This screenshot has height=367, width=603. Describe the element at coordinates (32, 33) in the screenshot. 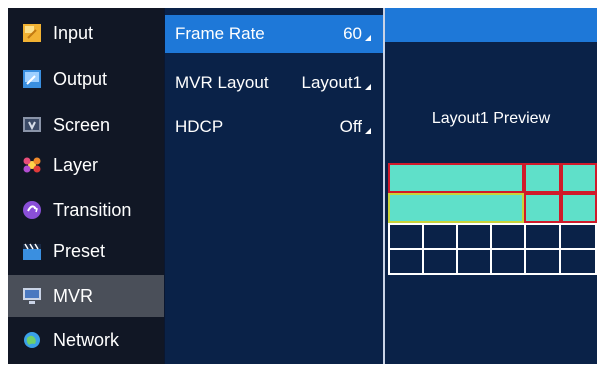

I see `input-icon` at that location.